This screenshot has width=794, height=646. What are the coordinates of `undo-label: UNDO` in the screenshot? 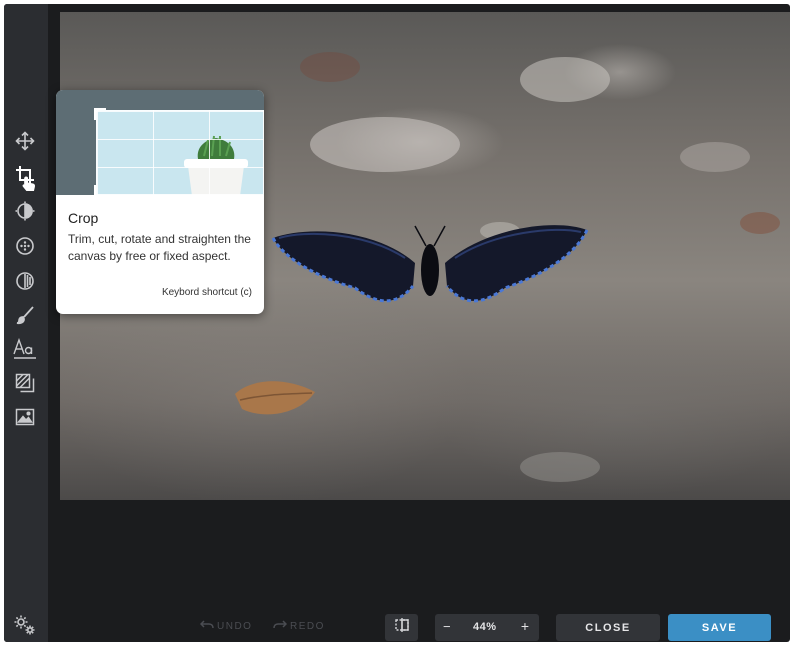 It's located at (235, 626).